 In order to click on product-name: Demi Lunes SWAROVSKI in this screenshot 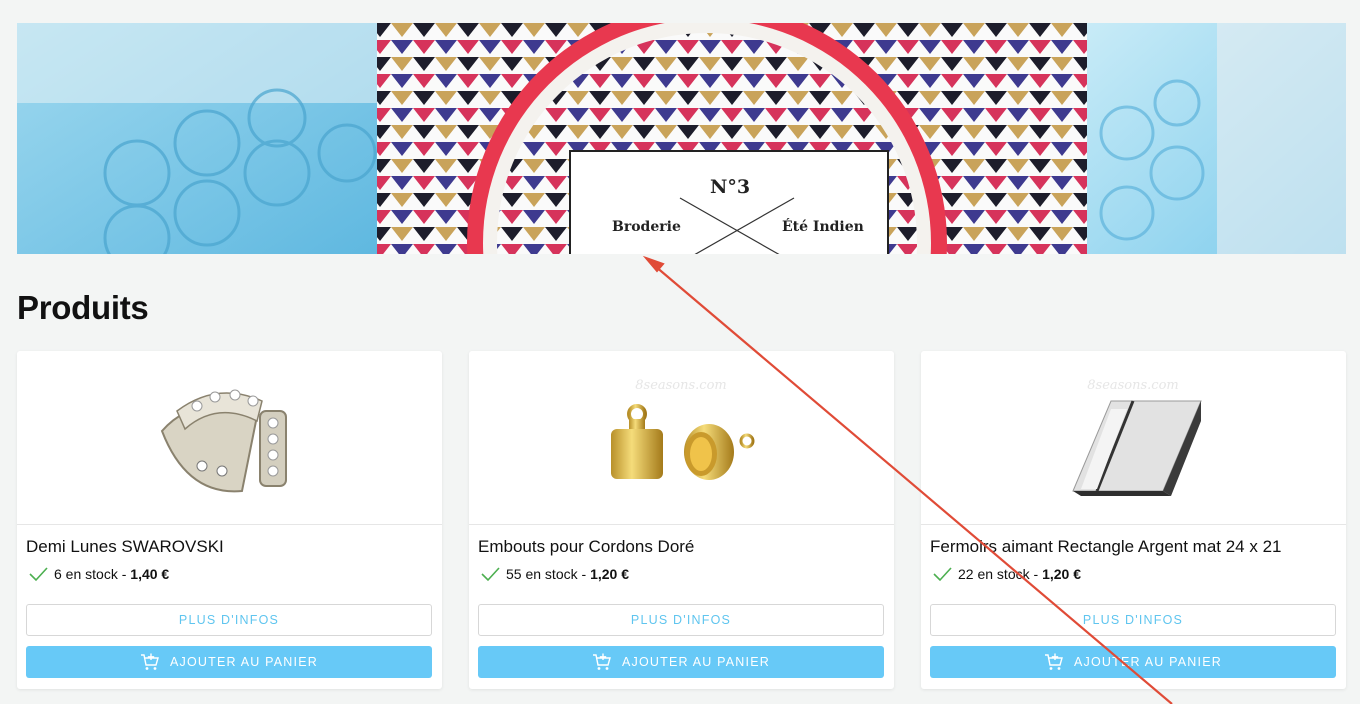, I will do `click(125, 547)`.